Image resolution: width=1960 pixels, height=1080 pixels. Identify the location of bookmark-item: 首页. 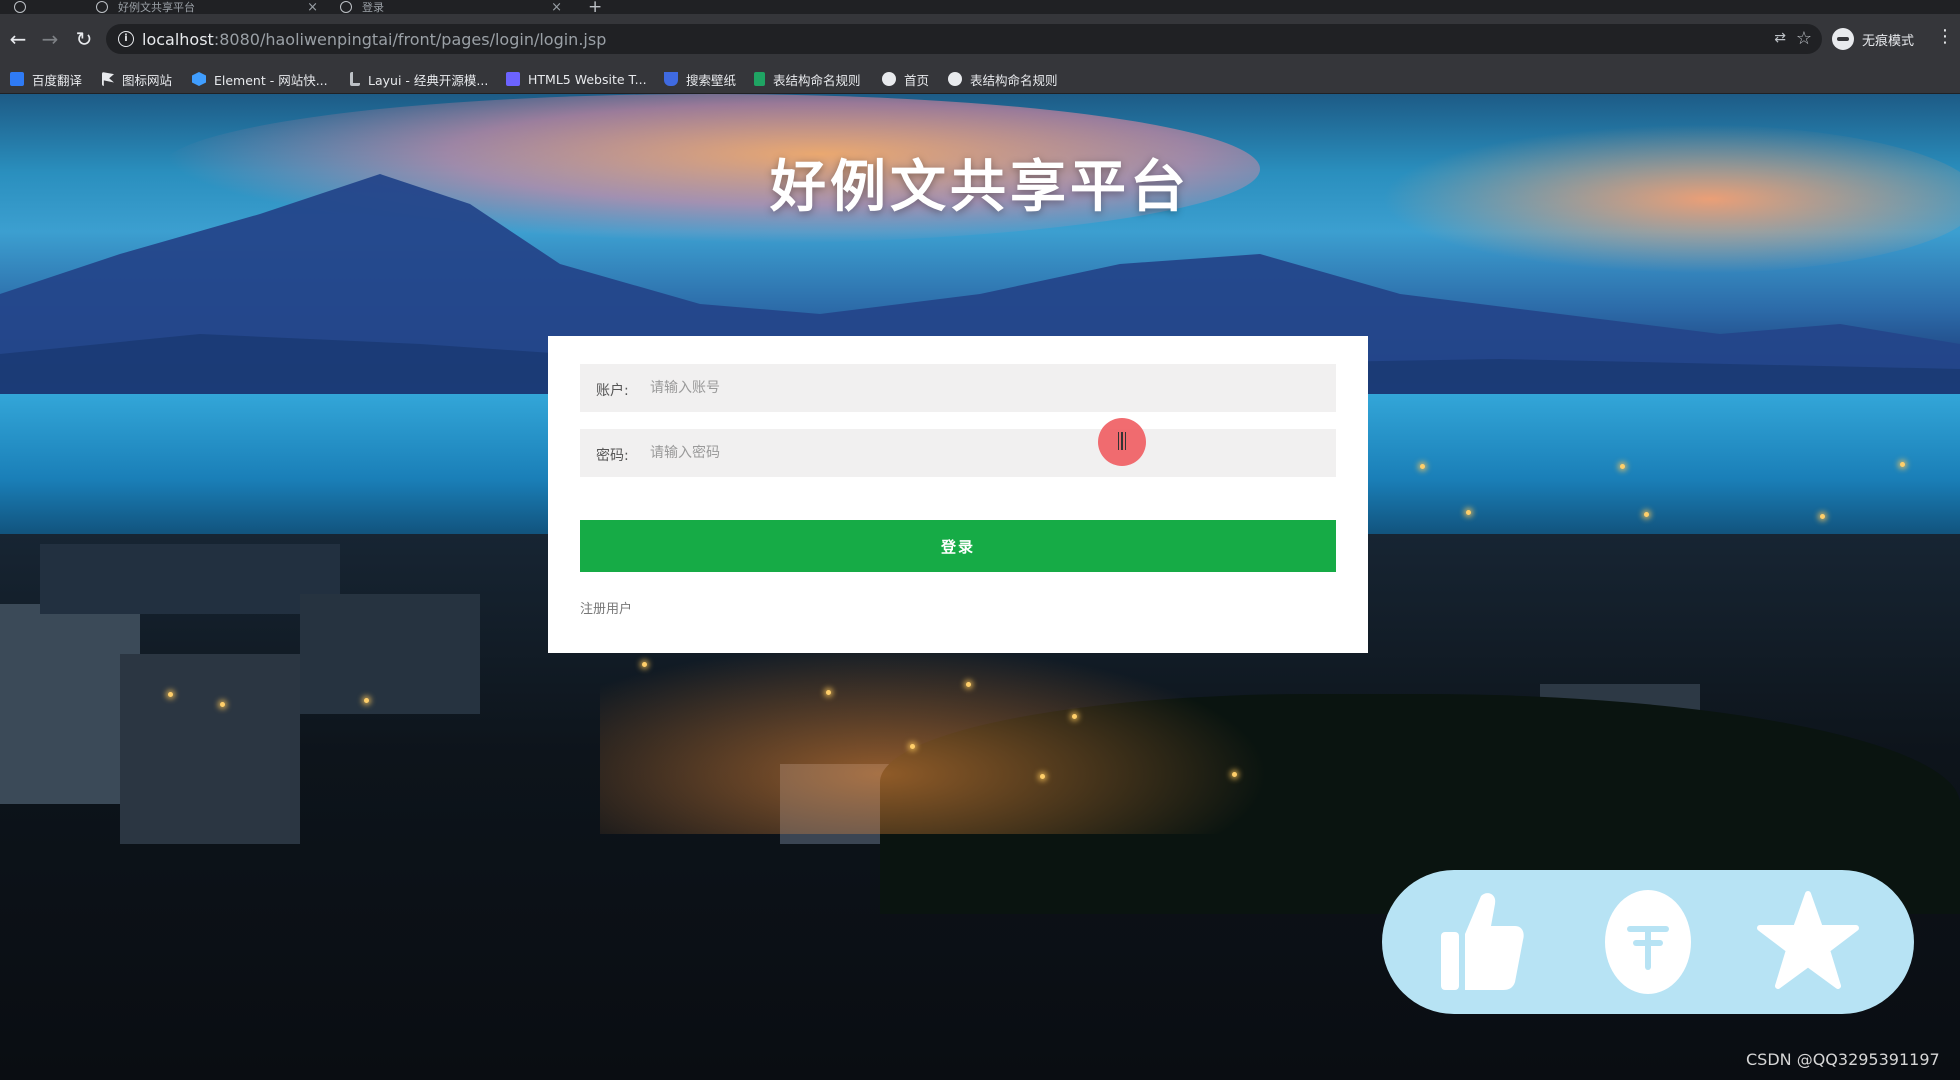
(905, 79).